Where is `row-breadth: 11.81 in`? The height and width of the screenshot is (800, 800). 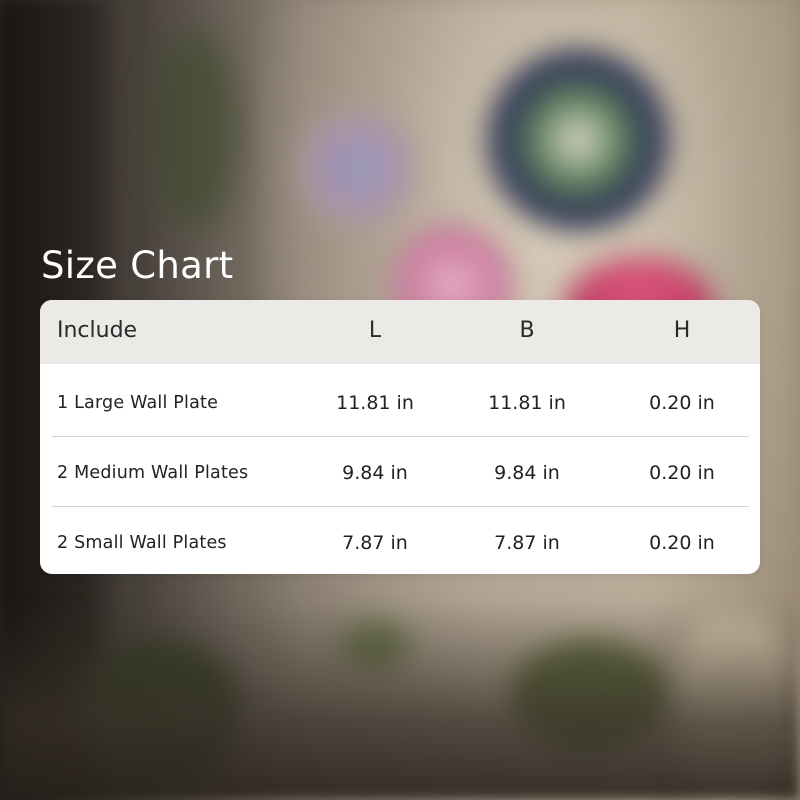
row-breadth: 11.81 in is located at coordinates (527, 403).